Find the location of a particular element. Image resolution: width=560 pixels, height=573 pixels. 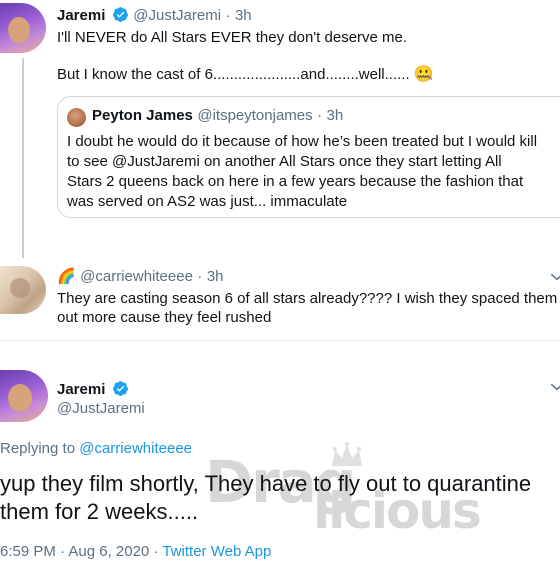

replying-handle-link: @carriewhiteeee is located at coordinates (135, 448).